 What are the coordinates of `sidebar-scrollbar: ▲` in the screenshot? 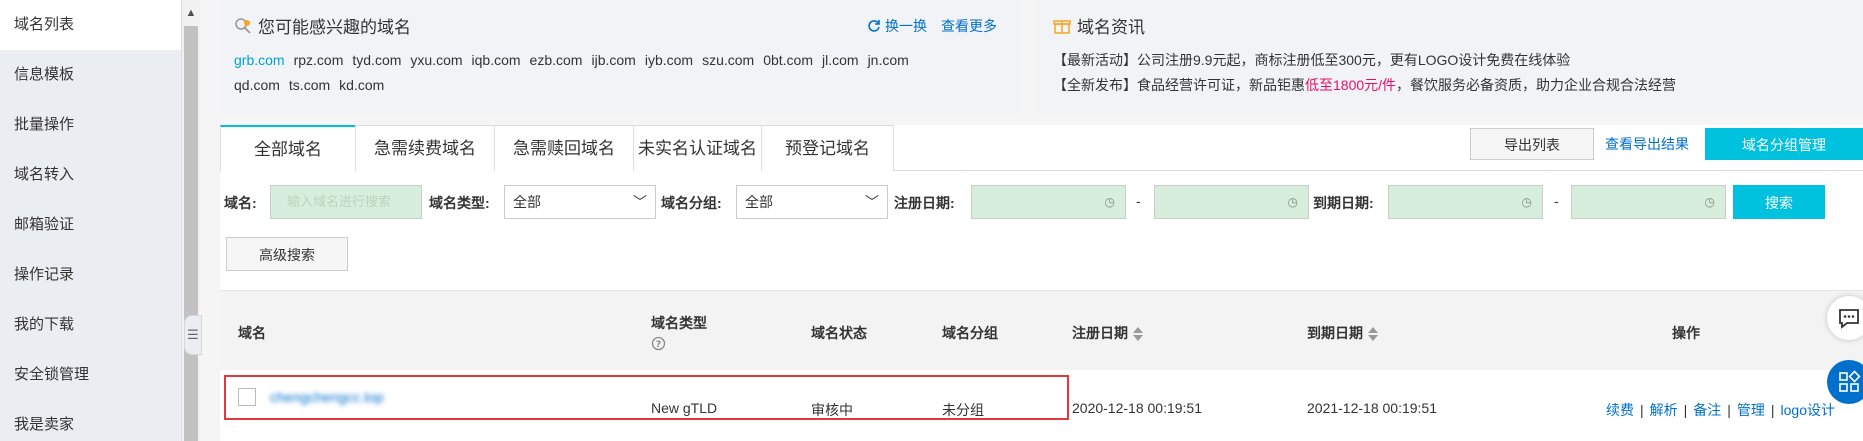 It's located at (190, 220).